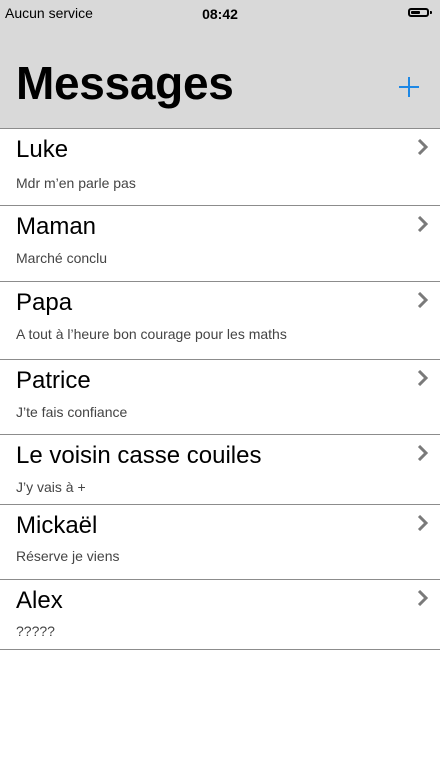 The width and height of the screenshot is (440, 759). What do you see at coordinates (220, 542) in the screenshot?
I see `conversation-row: Mickaël Réserve je viens` at bounding box center [220, 542].